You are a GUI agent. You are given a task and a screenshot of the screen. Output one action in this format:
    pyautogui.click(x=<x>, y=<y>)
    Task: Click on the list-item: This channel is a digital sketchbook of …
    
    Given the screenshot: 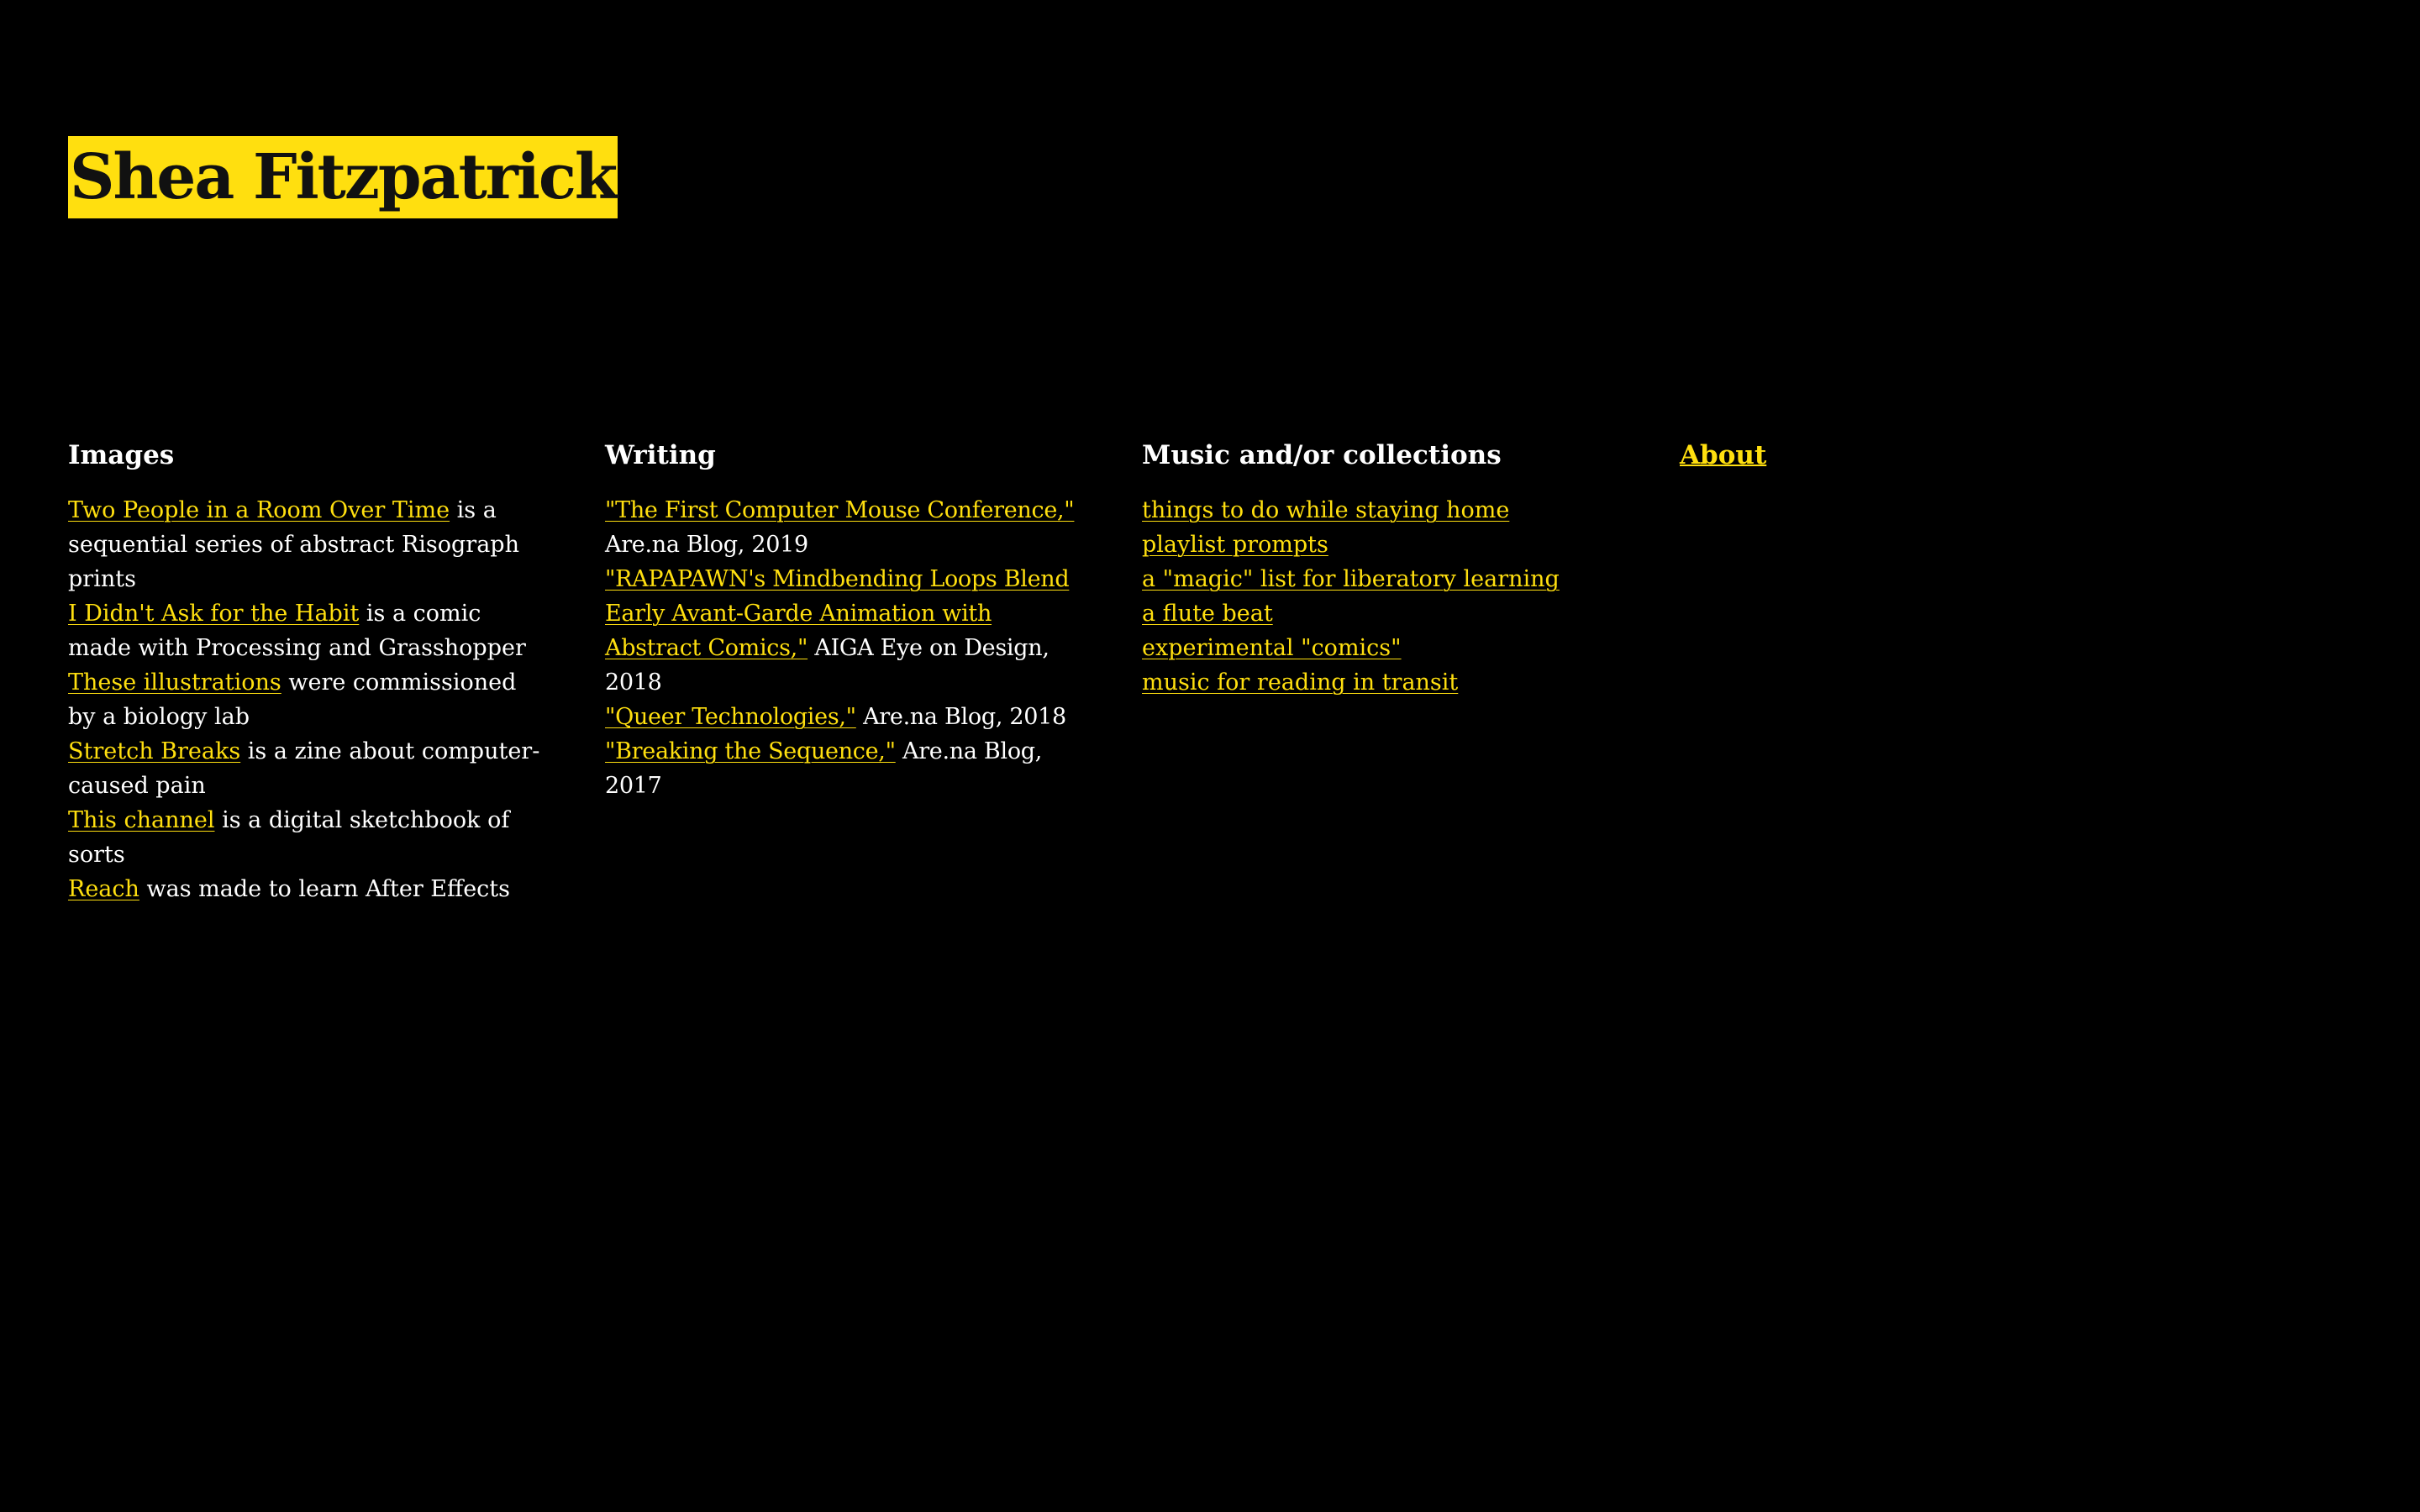 What is the action you would take?
    pyautogui.click(x=307, y=837)
    